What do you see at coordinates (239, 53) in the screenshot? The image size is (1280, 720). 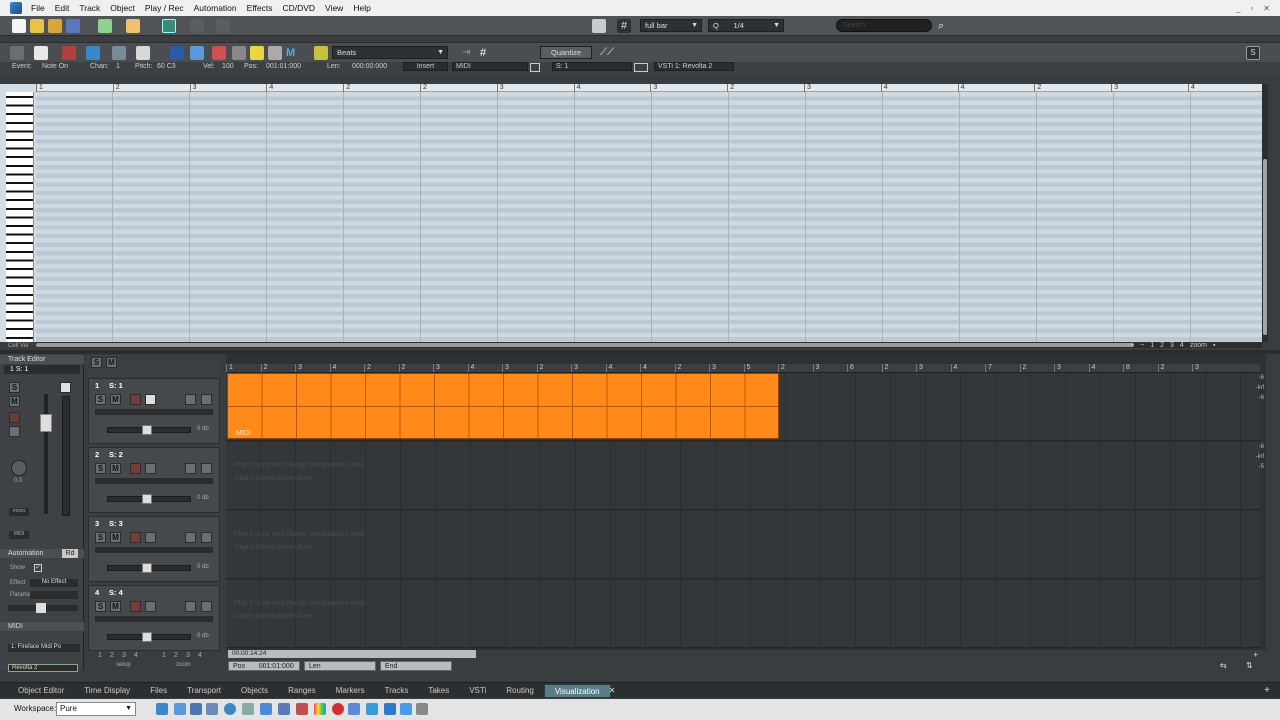 I see `zoom-tool-icon` at bounding box center [239, 53].